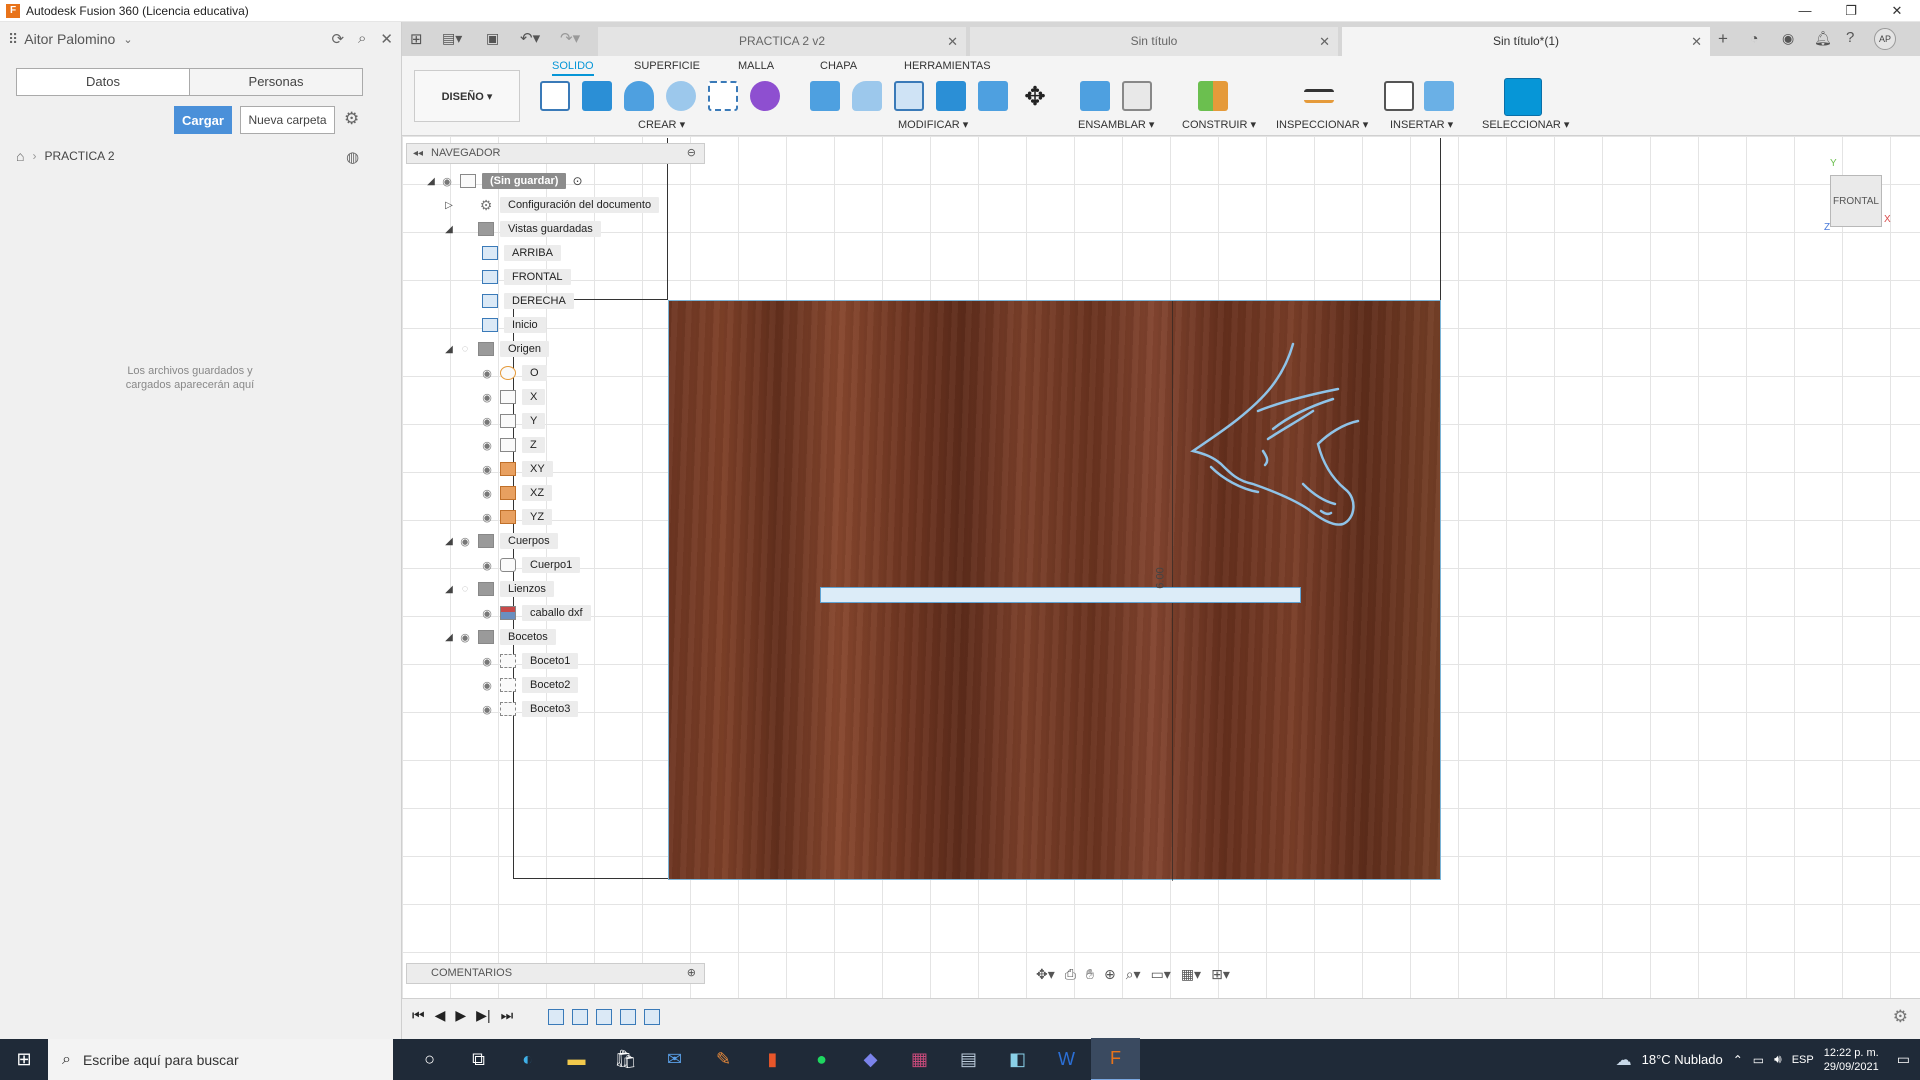  I want to click on tree-item-saved-views: ◢ Vistas guardadas, so click(521, 229).